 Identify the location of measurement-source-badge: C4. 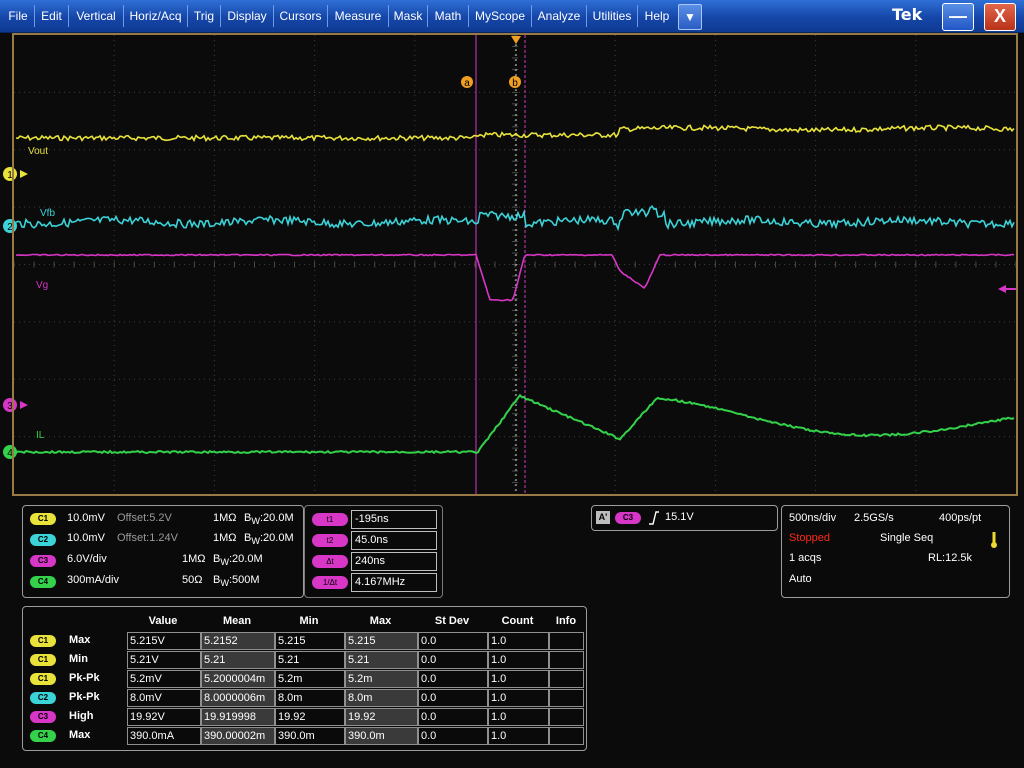
(43, 736).